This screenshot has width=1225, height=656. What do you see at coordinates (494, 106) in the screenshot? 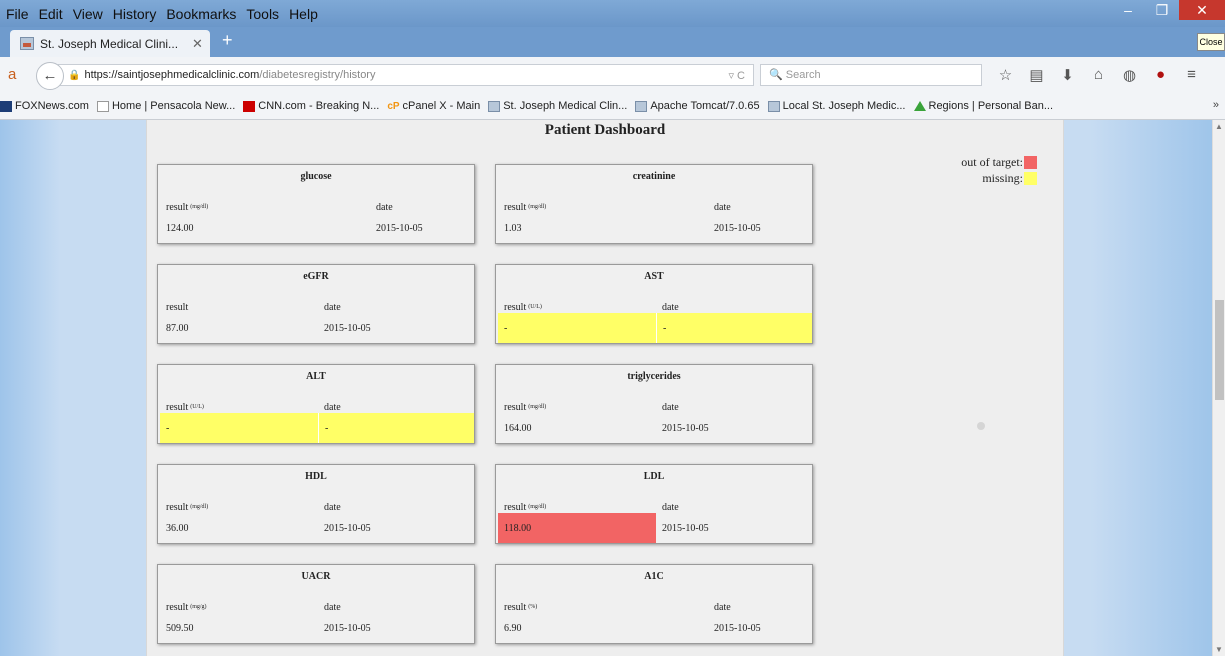
I see `site-favicon-icon` at bounding box center [494, 106].